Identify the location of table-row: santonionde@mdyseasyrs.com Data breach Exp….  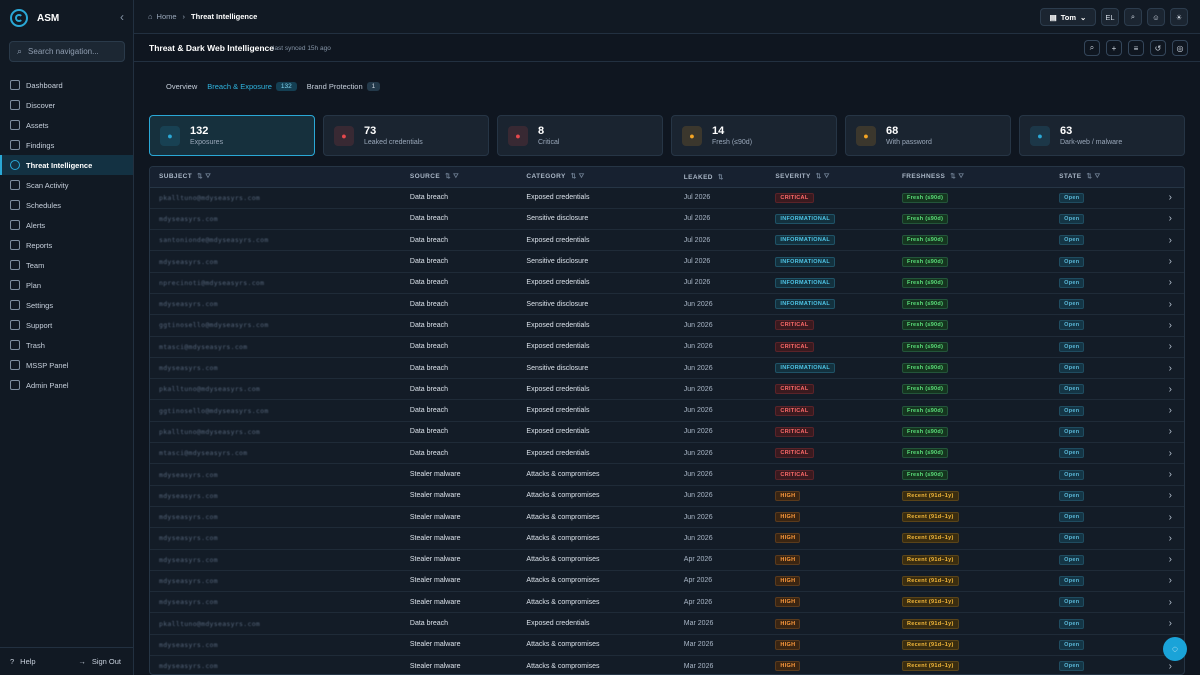
(667, 240).